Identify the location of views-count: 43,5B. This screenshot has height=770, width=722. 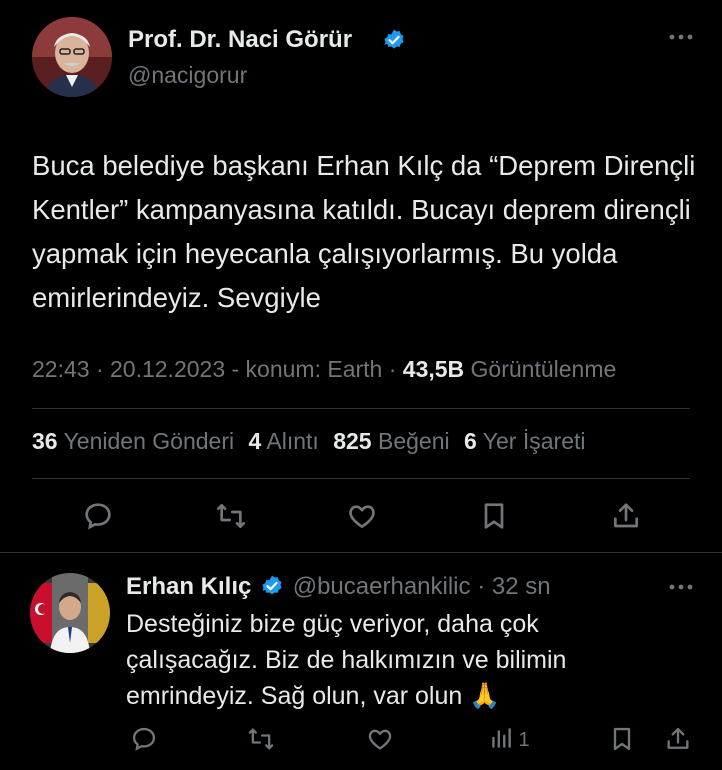
(433, 369).